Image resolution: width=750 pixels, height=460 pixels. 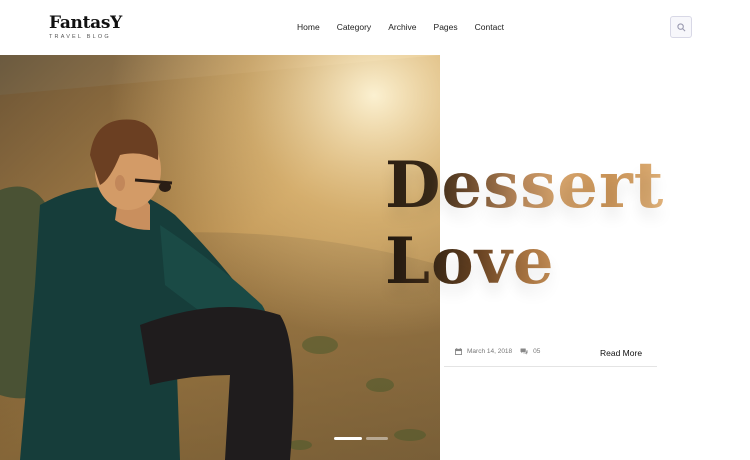 What do you see at coordinates (524, 351) in the screenshot?
I see `comments-icon` at bounding box center [524, 351].